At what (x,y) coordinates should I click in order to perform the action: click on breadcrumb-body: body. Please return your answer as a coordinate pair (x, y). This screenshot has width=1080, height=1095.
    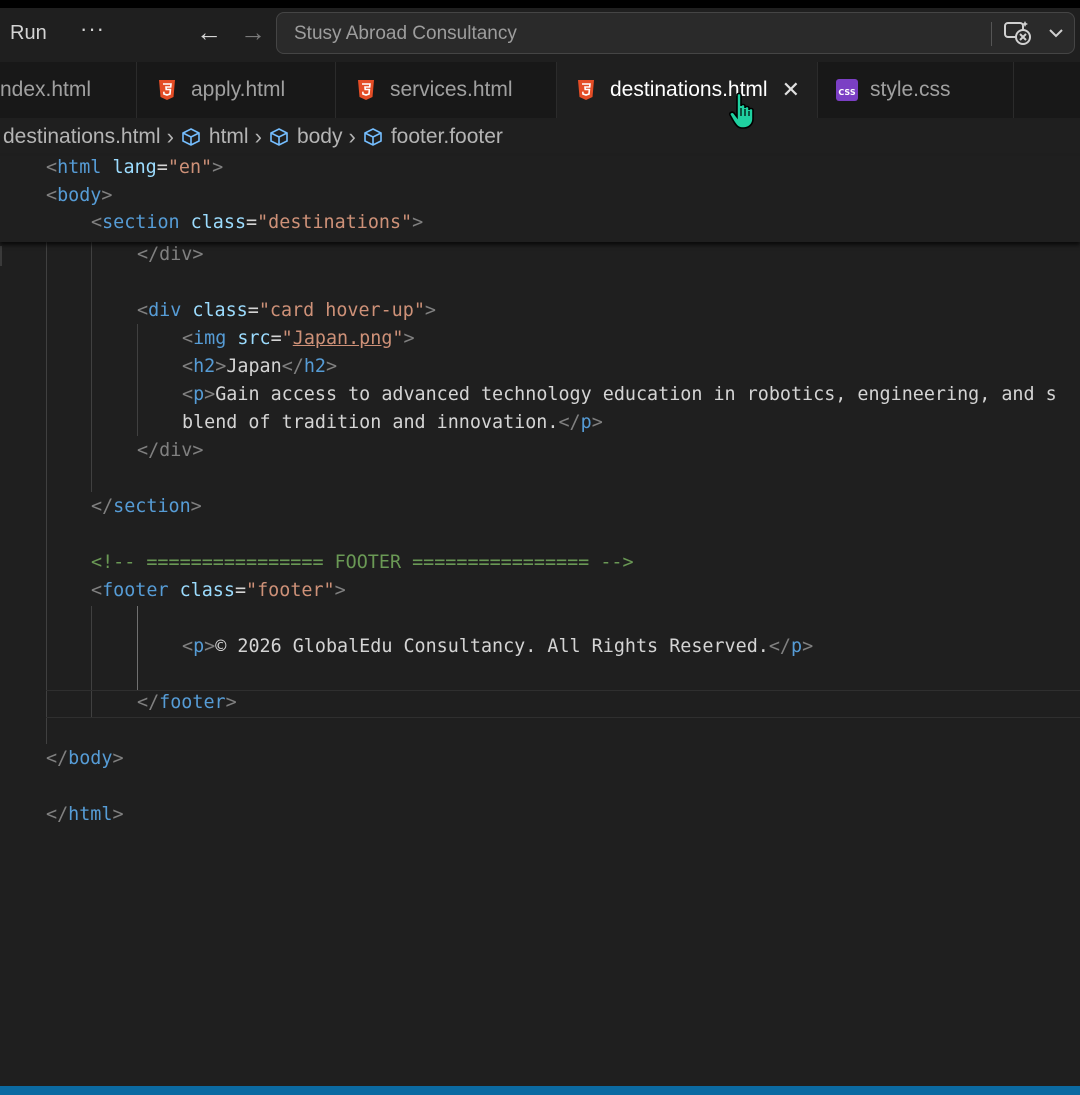
    Looking at the image, I should click on (305, 137).